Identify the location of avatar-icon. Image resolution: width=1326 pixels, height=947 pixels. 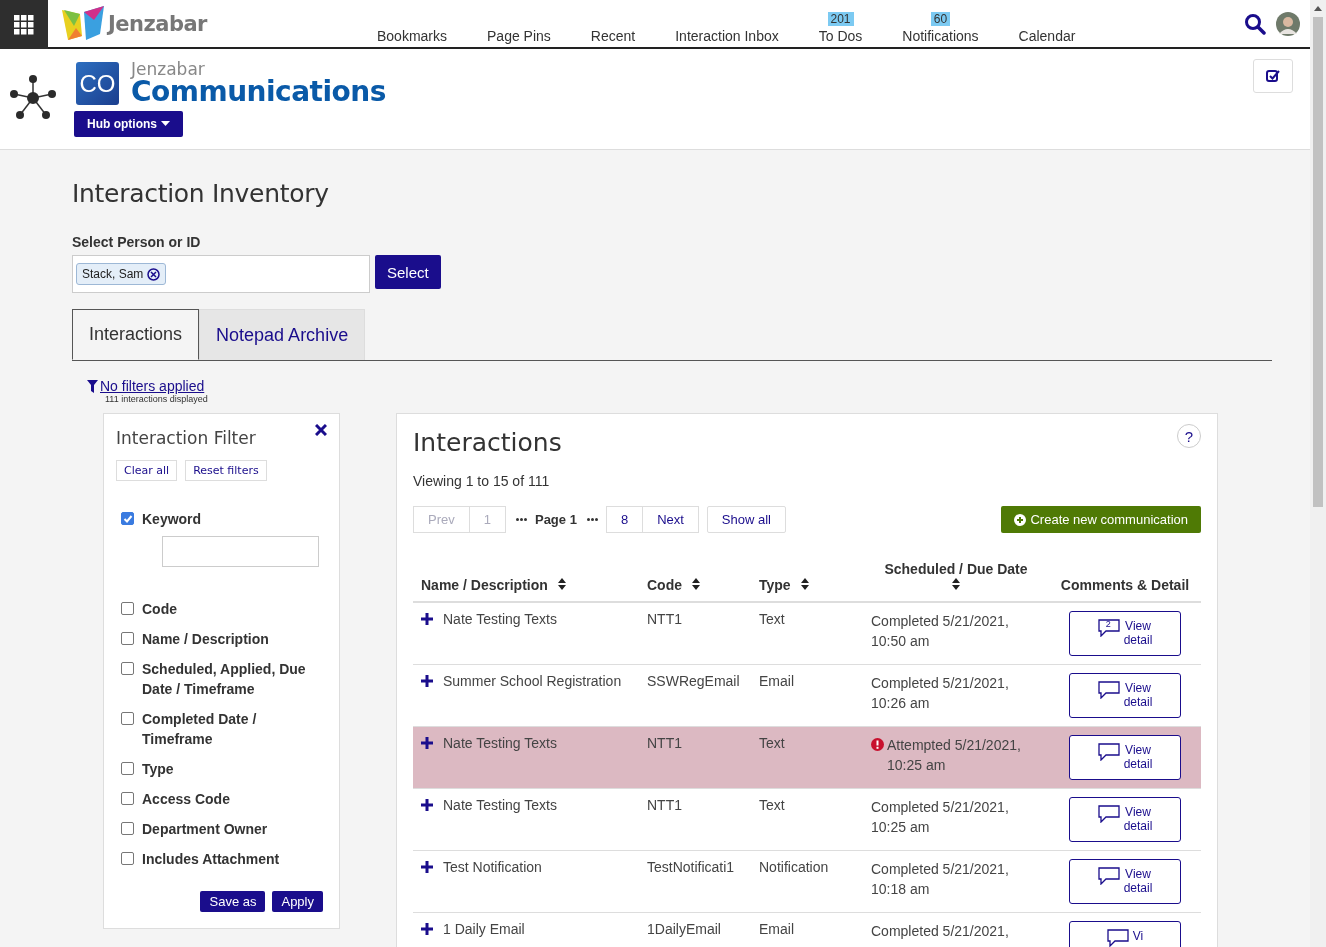
(1288, 23).